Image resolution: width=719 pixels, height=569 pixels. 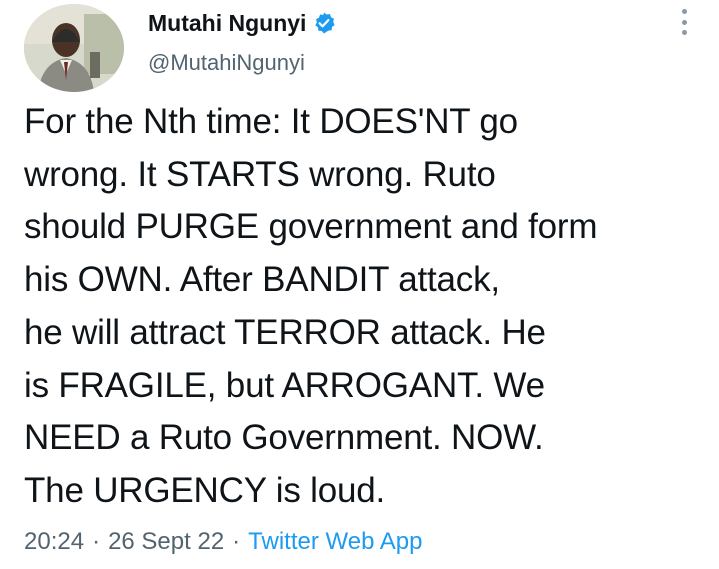 What do you see at coordinates (284, 385) in the screenshot?
I see `tweet-line: is FRAGILE, but ARROGANT. We` at bounding box center [284, 385].